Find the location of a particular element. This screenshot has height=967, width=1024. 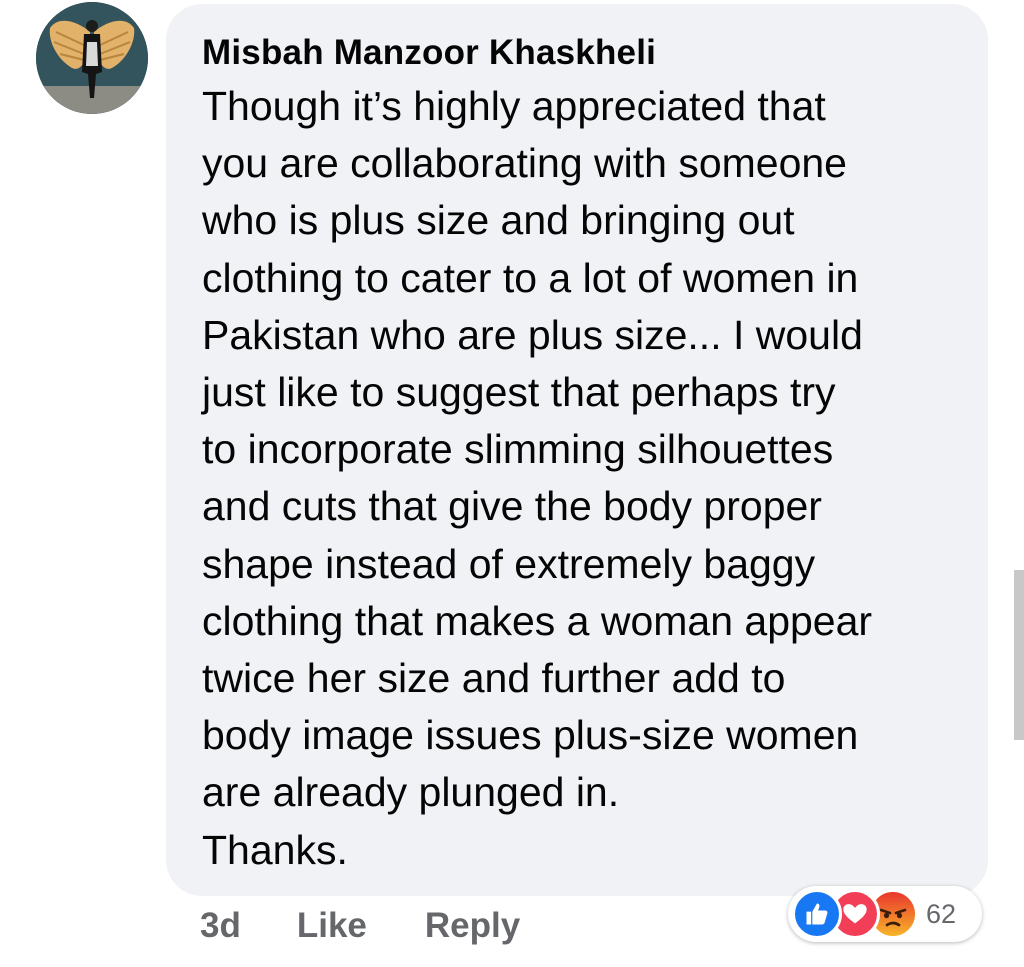

reaction-count: 62 is located at coordinates (941, 913).